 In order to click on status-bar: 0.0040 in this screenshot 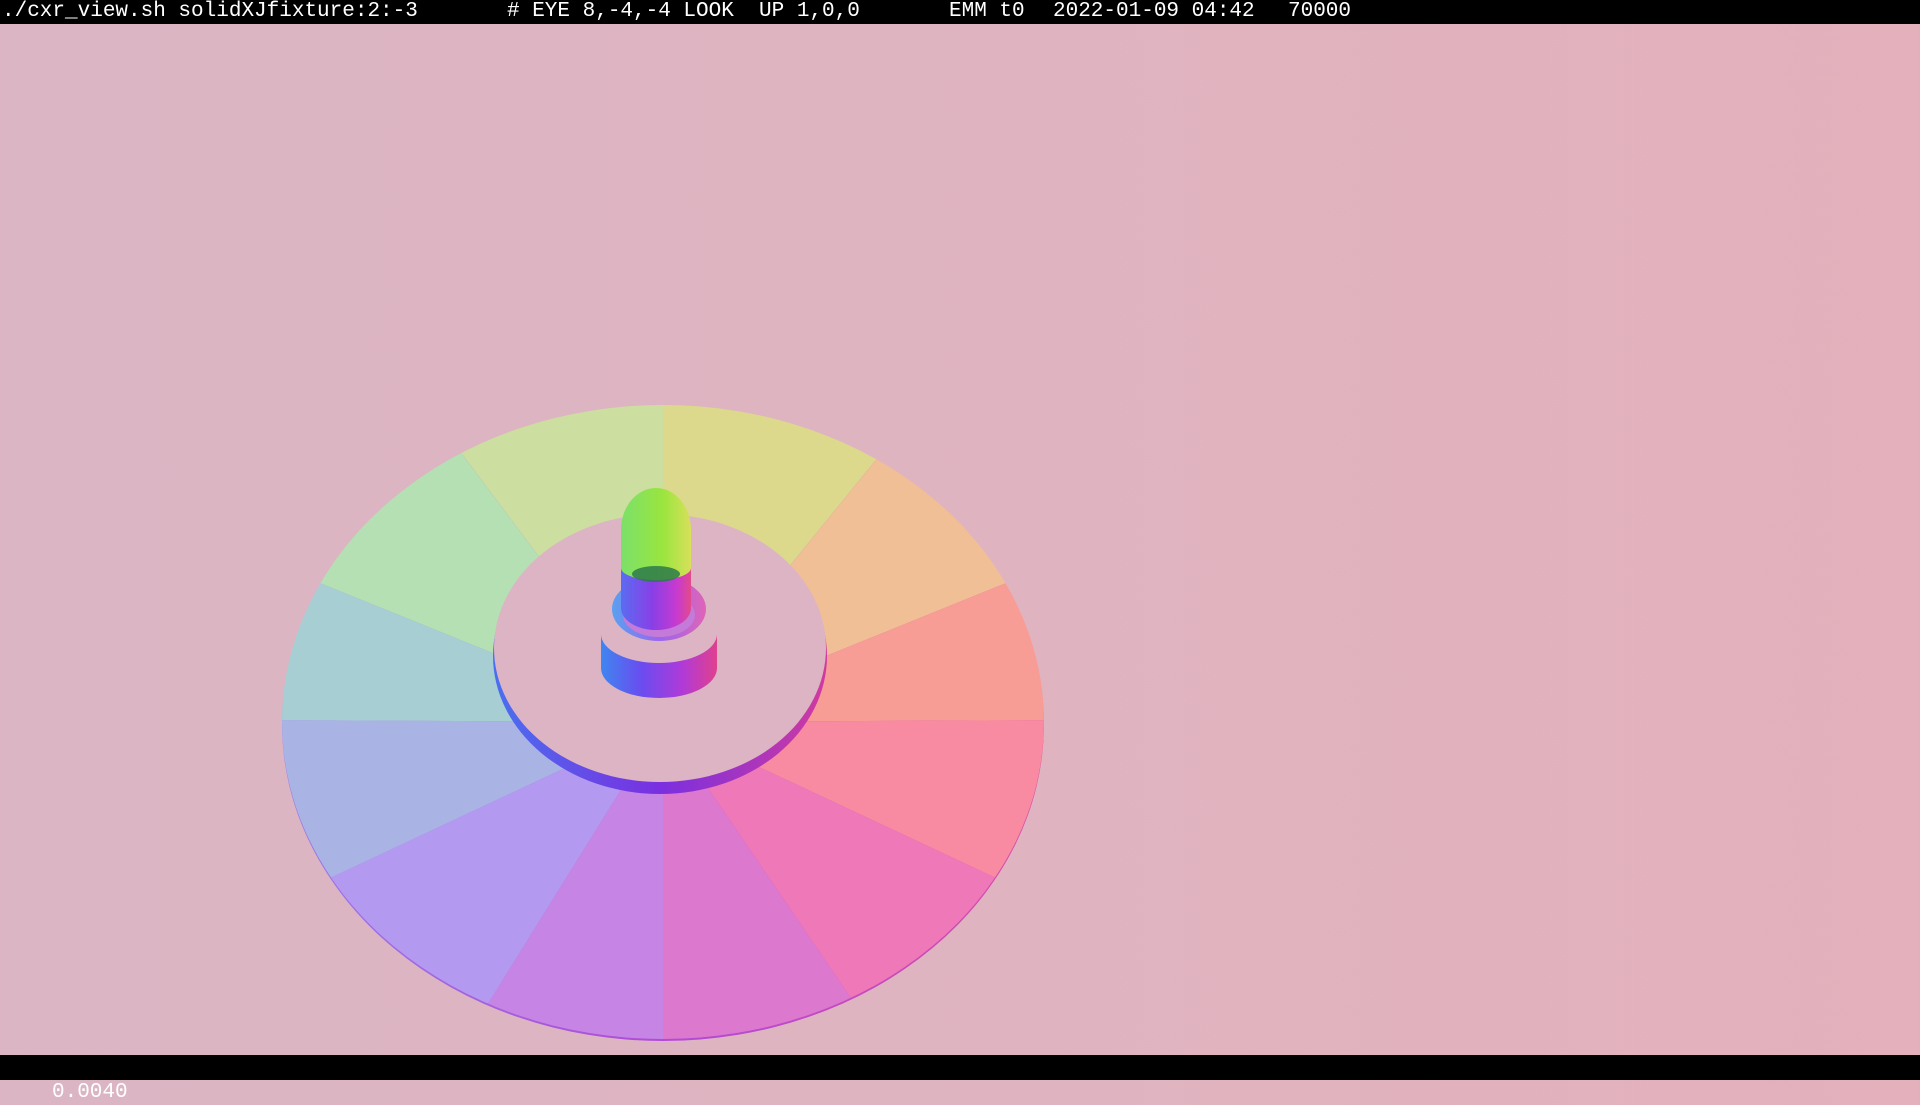, I will do `click(960, 1079)`.